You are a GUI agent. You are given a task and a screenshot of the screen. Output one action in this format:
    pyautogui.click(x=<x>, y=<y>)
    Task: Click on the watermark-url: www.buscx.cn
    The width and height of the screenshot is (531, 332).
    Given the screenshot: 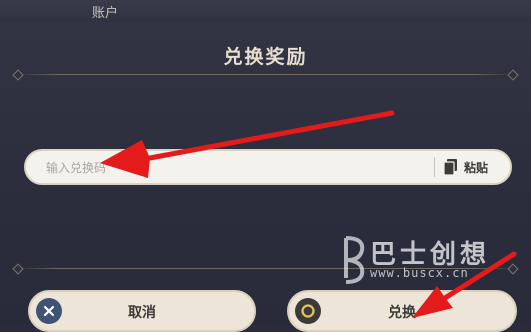 What is the action you would take?
    pyautogui.click(x=419, y=273)
    